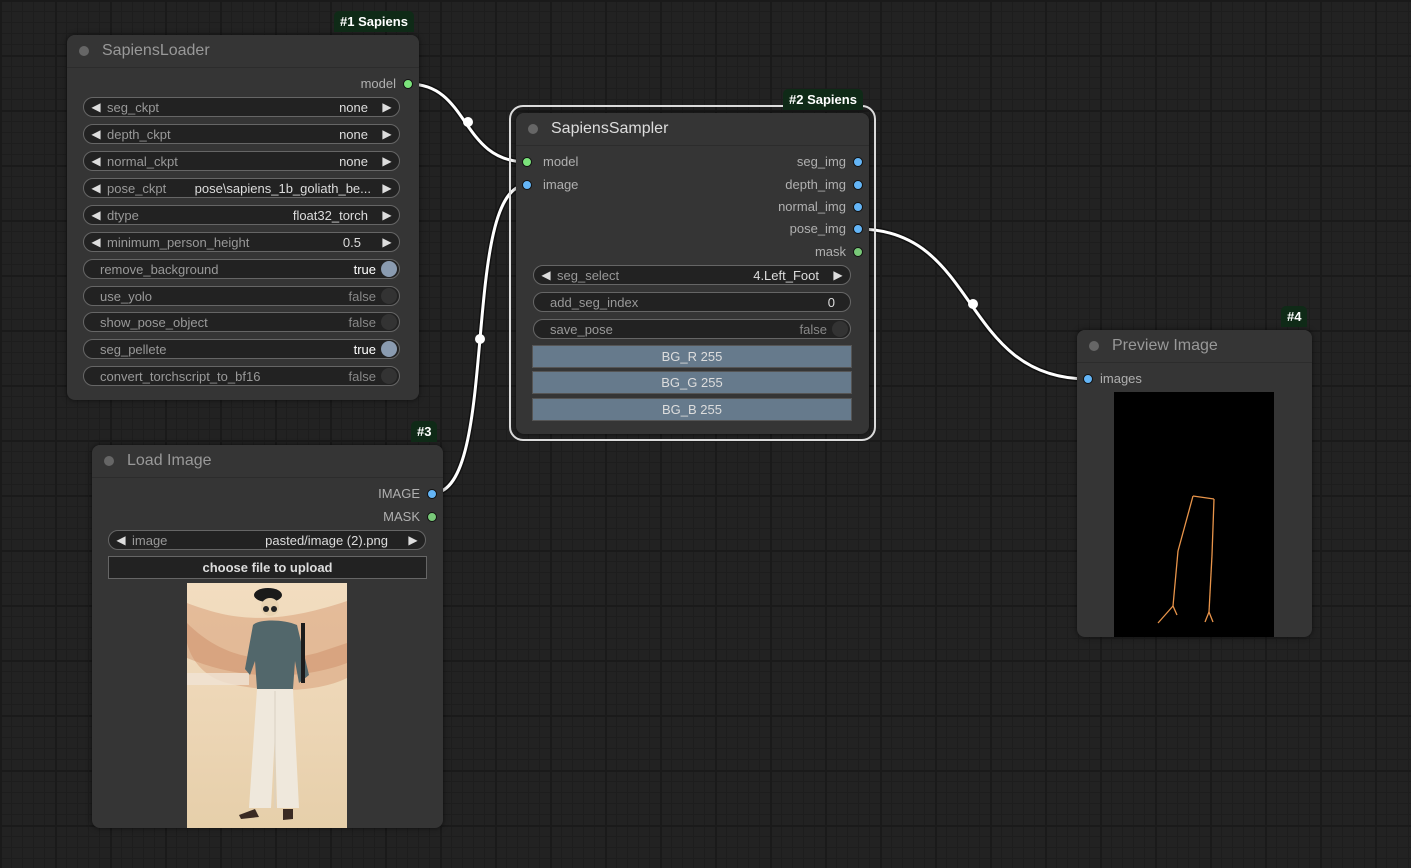 Image resolution: width=1411 pixels, height=868 pixels. I want to click on toggle-use-yolo: use_yolo false, so click(241, 296).